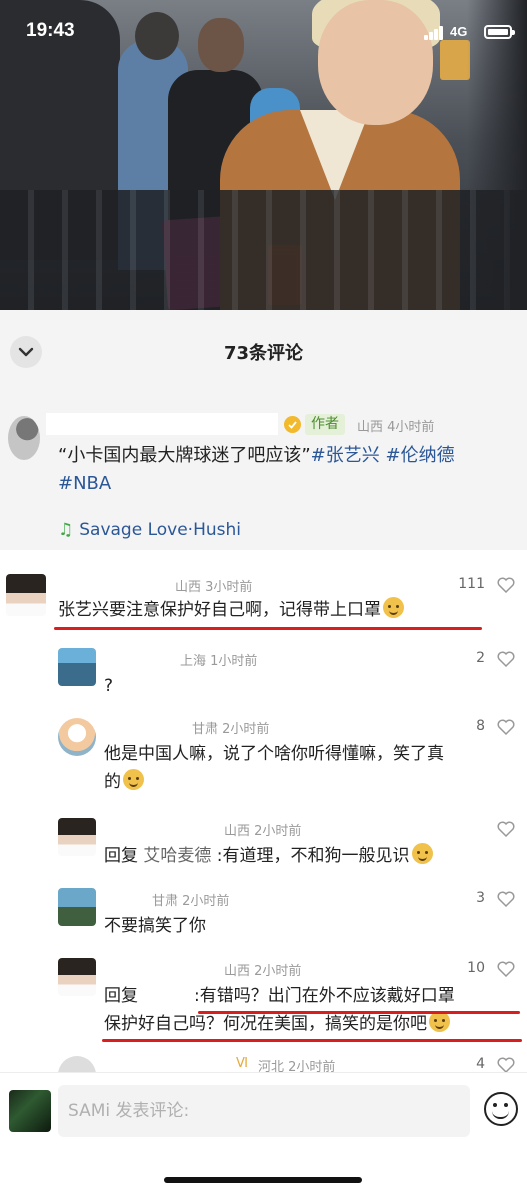 This screenshot has width=527, height=1192. What do you see at coordinates (242, 1063) in the screenshot?
I see `decoration-icon: Ⅵ` at bounding box center [242, 1063].